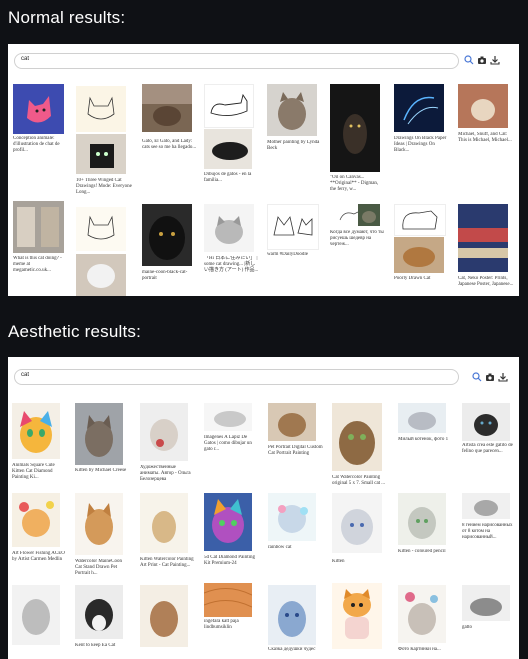 The image size is (528, 659). I want to click on normal-results-heading: Normal results:, so click(67, 17).